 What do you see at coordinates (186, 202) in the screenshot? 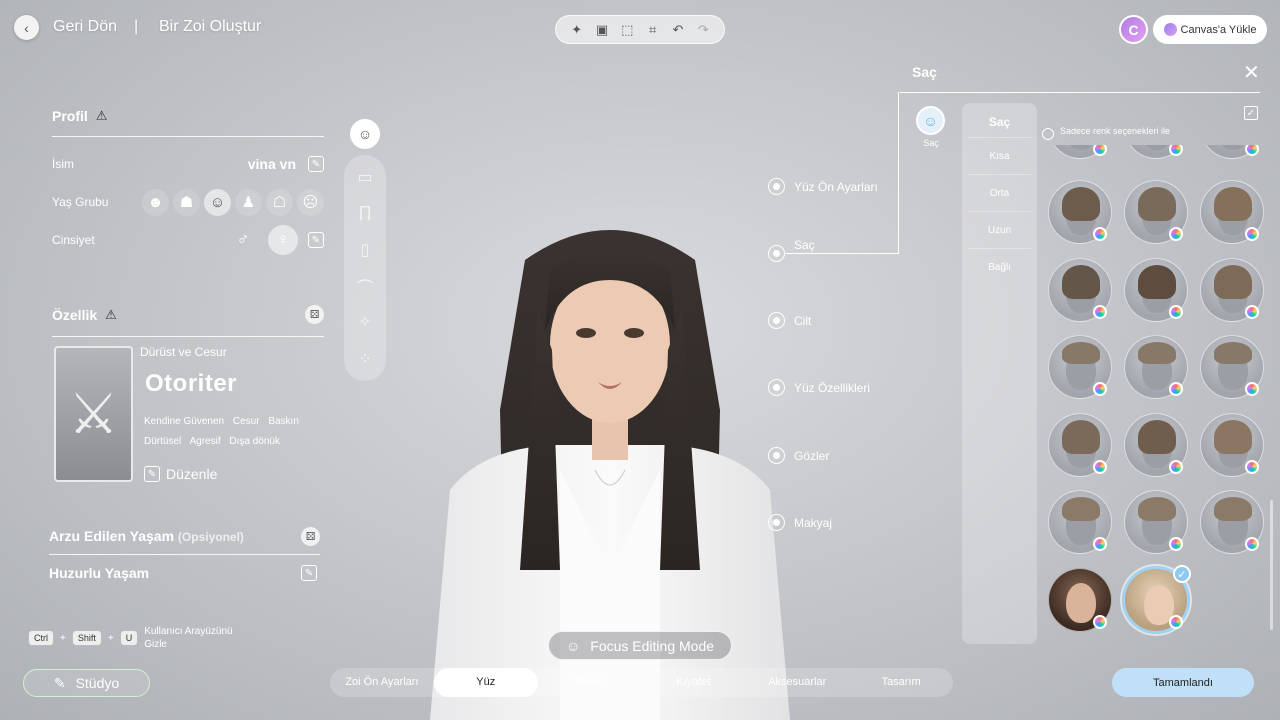
I see `student-icon: ☗` at bounding box center [186, 202].